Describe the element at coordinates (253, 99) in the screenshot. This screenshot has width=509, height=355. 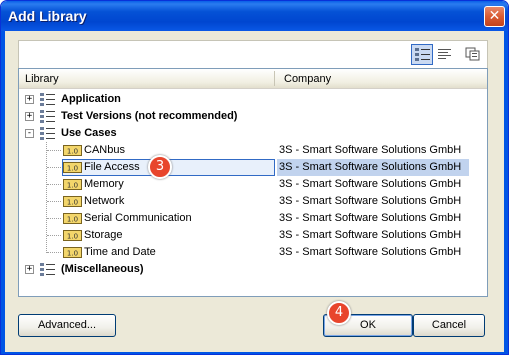
I see `tree-category-row: + Application` at that location.